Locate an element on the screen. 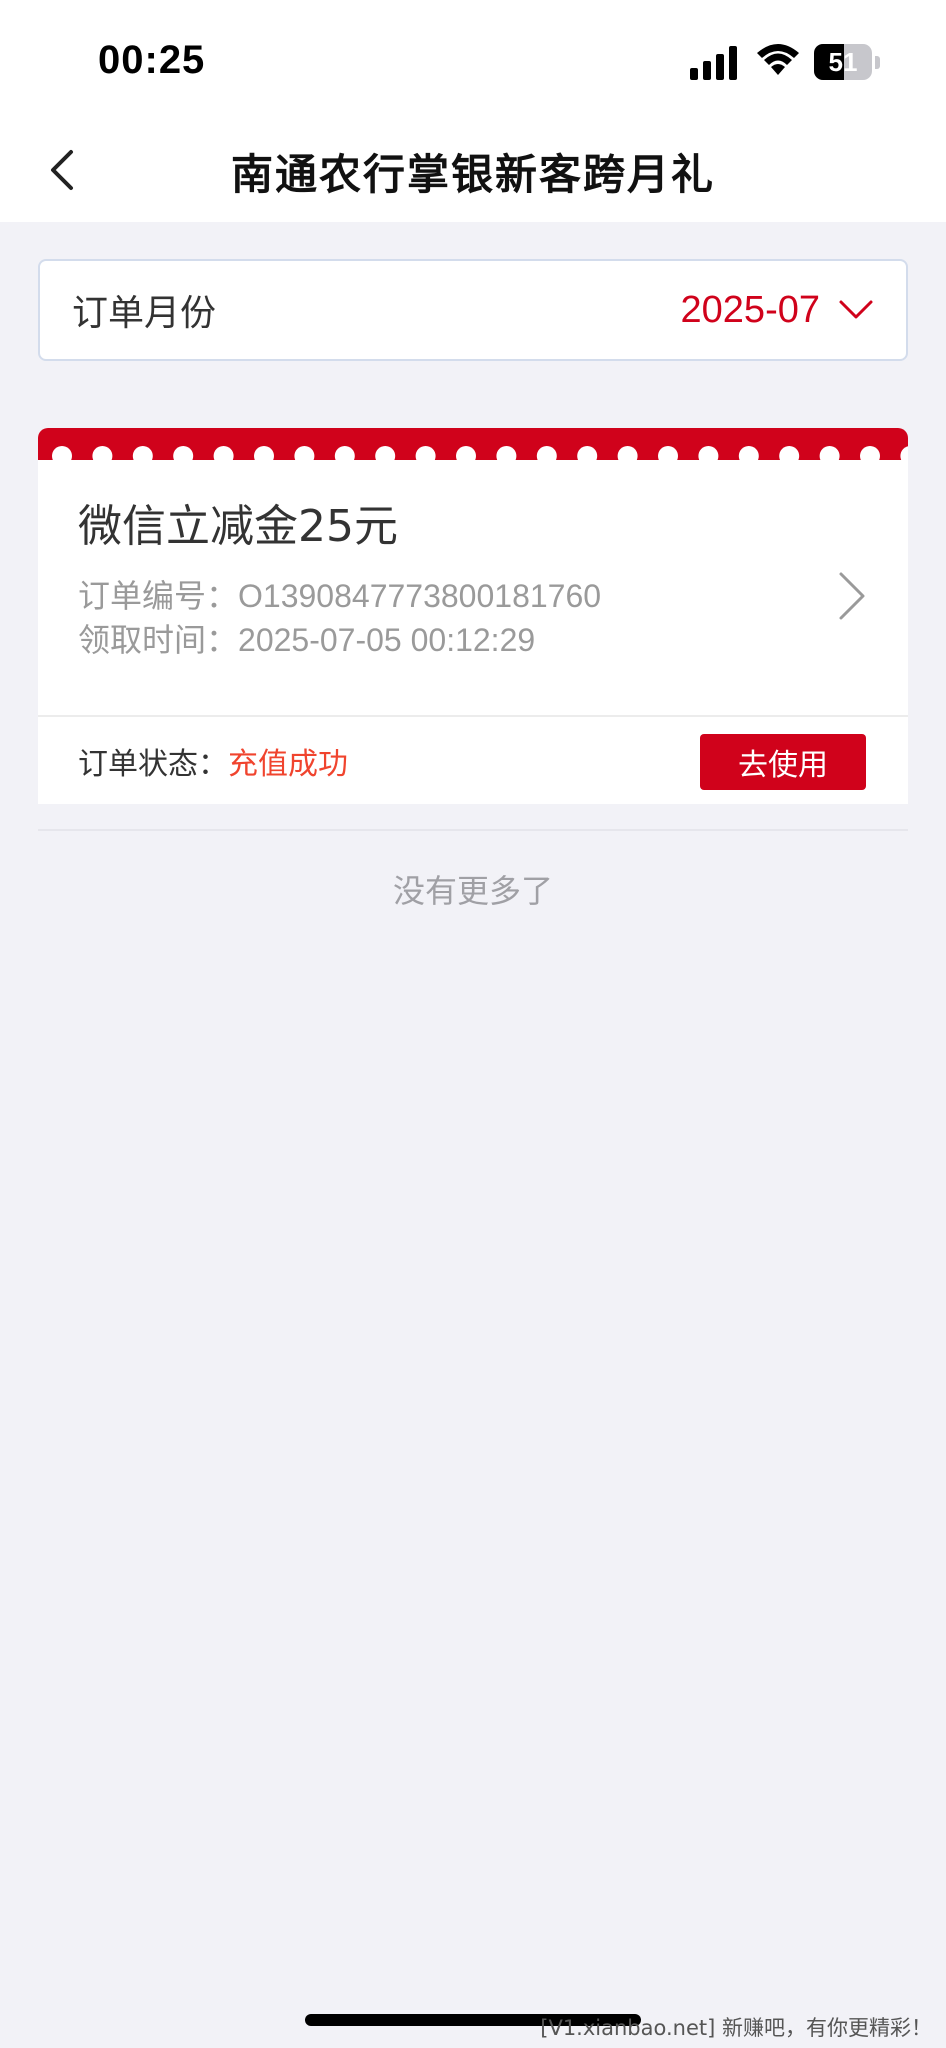  battery-icon: 51 is located at coordinates (843, 62).